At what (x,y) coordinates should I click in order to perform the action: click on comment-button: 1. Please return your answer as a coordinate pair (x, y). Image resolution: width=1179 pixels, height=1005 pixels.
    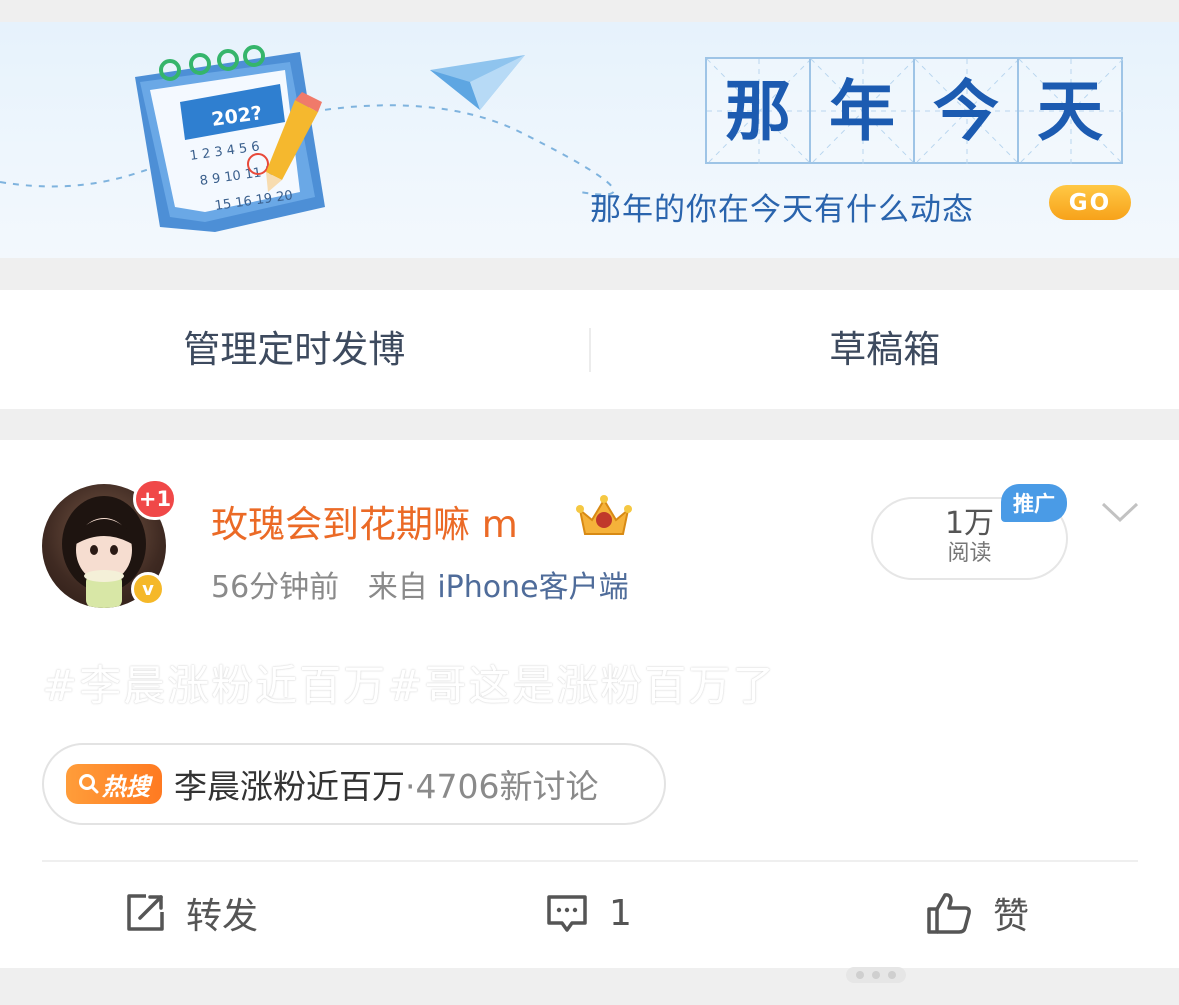
    Looking at the image, I should click on (588, 913).